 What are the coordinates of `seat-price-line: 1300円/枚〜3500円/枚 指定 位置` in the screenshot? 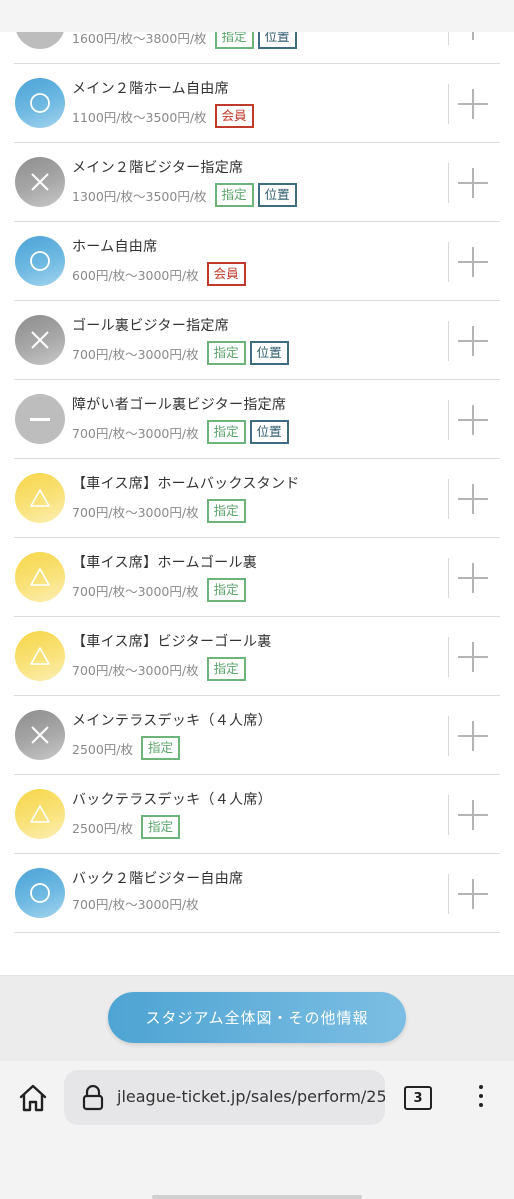 It's located at (184, 195).